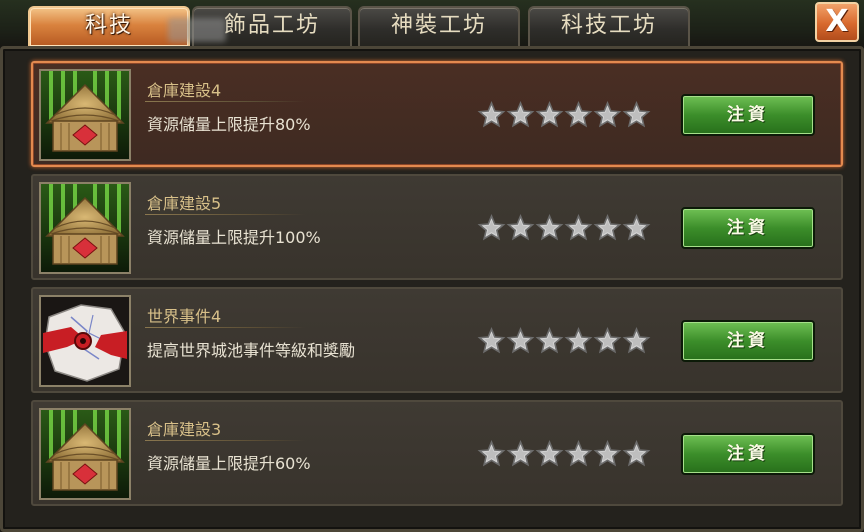  Describe the element at coordinates (184, 203) in the screenshot. I see `tech-name: 倉庫建設5` at that location.